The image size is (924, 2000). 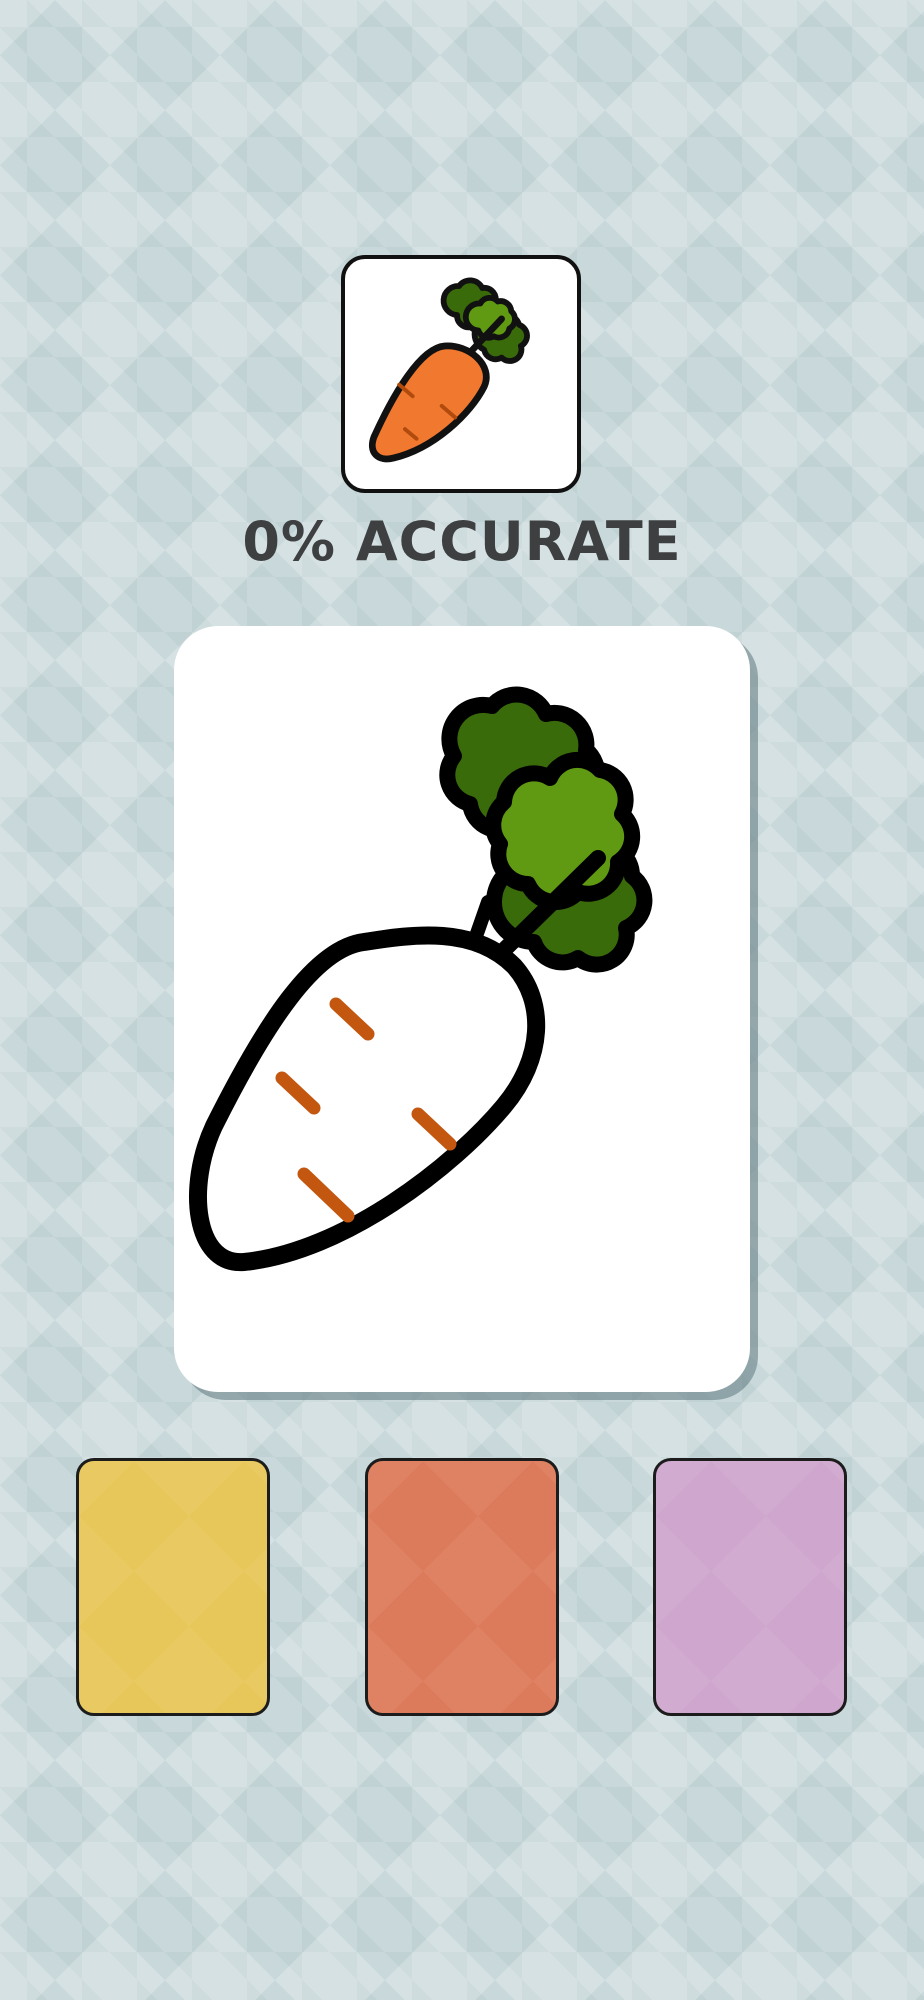 What do you see at coordinates (173, 1587) in the screenshot?
I see `color-swatch-yellow` at bounding box center [173, 1587].